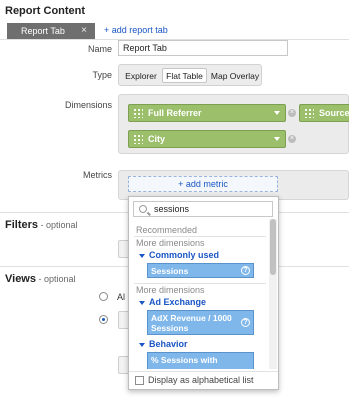 The width and height of the screenshot is (349, 400). I want to click on views-all-radio, so click(103, 296).